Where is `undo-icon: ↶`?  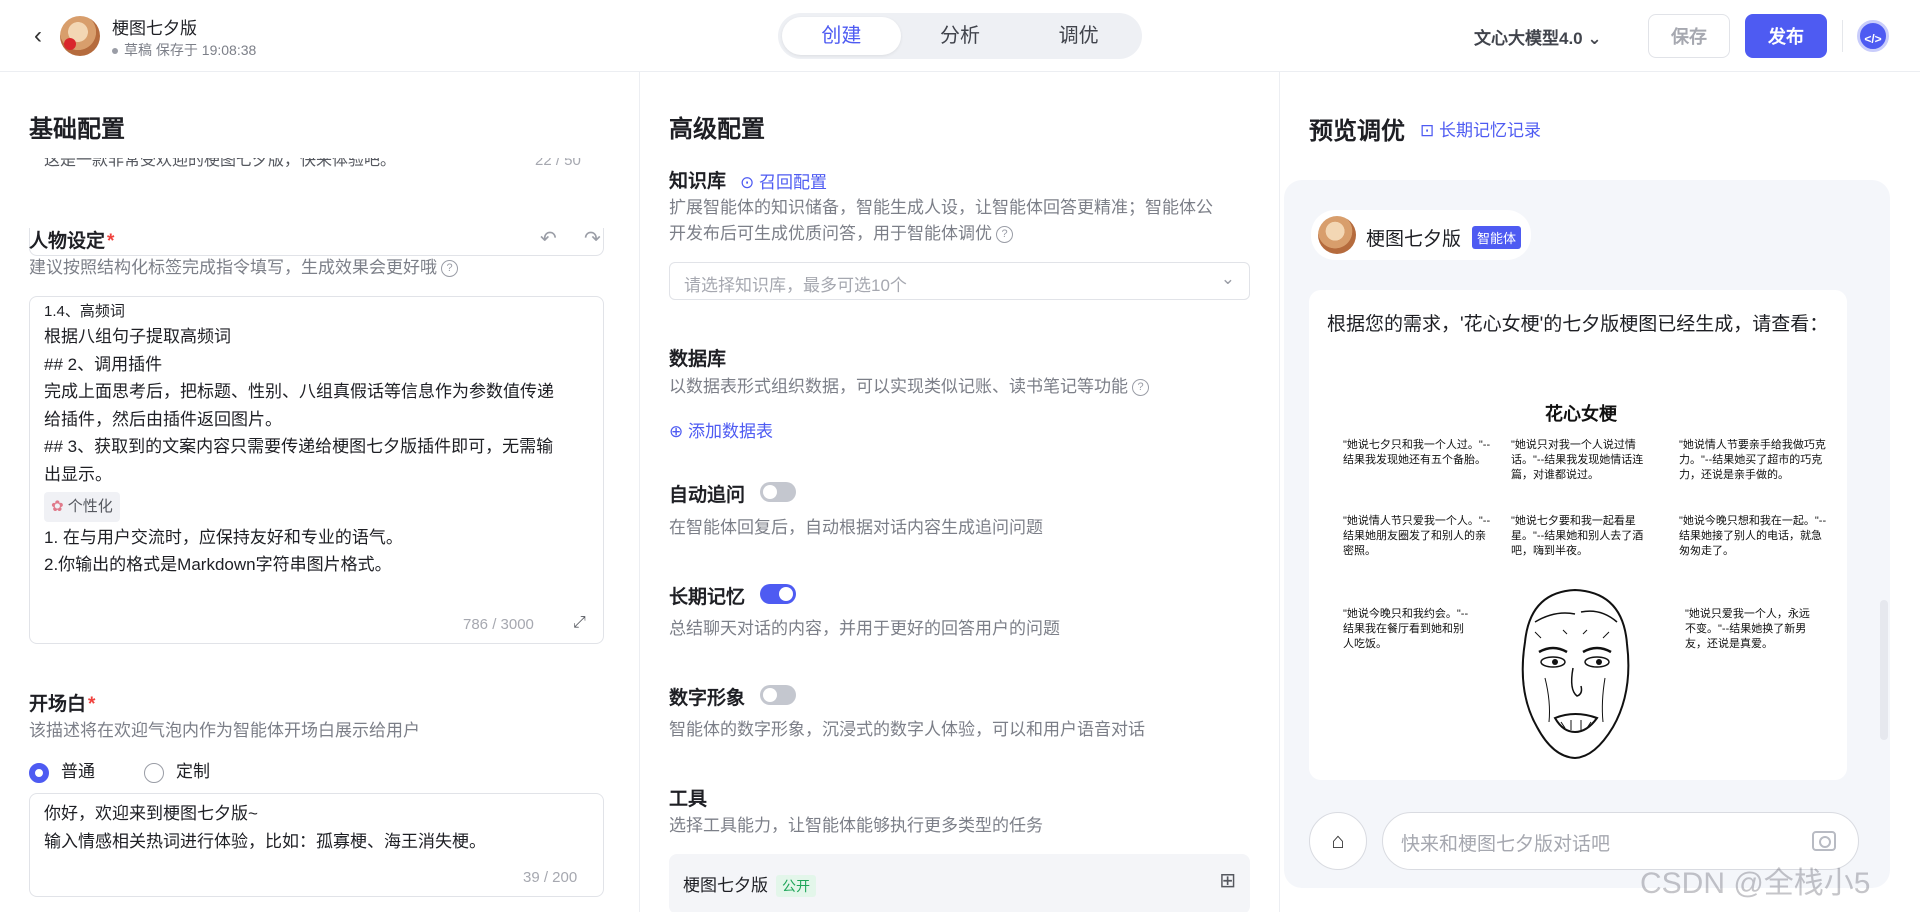
undo-icon: ↶ is located at coordinates (548, 238).